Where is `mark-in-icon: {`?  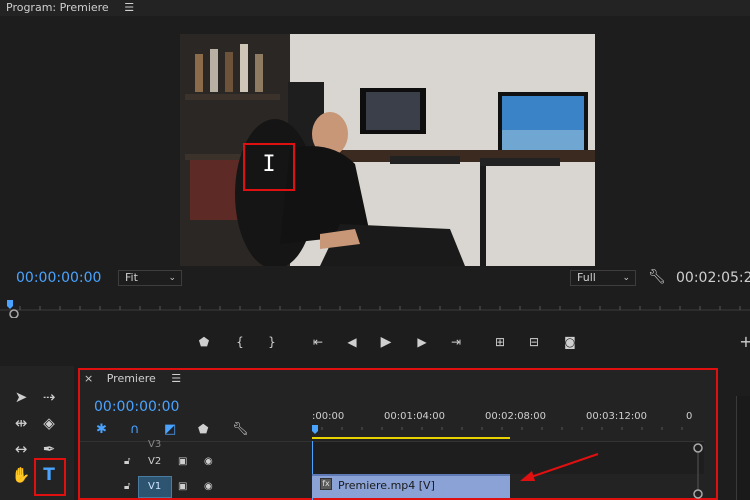 mark-in-icon: { is located at coordinates (240, 342).